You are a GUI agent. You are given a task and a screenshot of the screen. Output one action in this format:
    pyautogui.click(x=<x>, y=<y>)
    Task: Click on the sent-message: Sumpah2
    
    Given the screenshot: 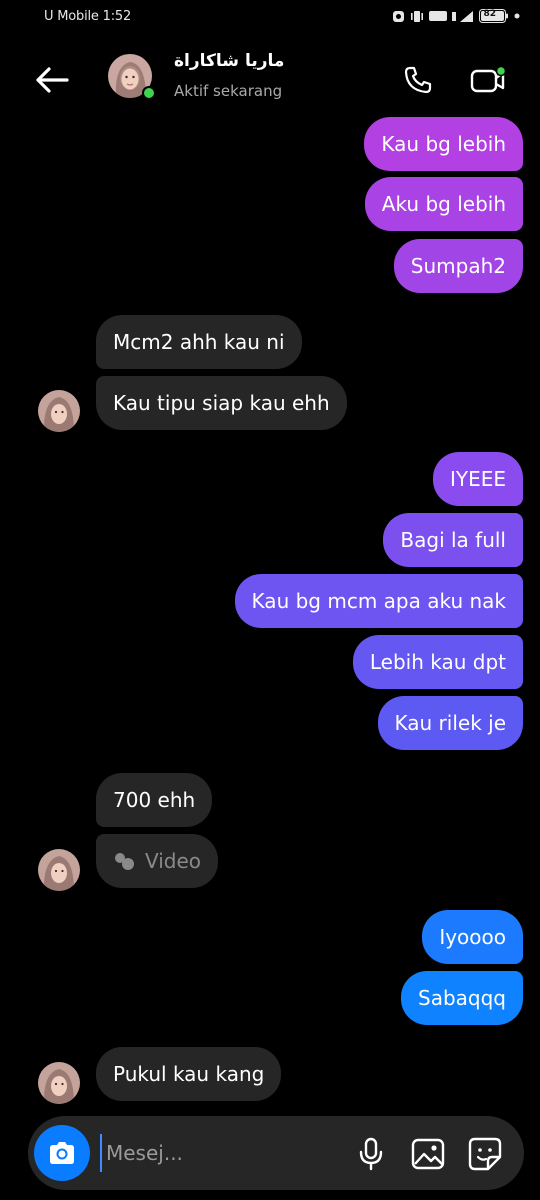 What is the action you would take?
    pyautogui.click(x=458, y=266)
    